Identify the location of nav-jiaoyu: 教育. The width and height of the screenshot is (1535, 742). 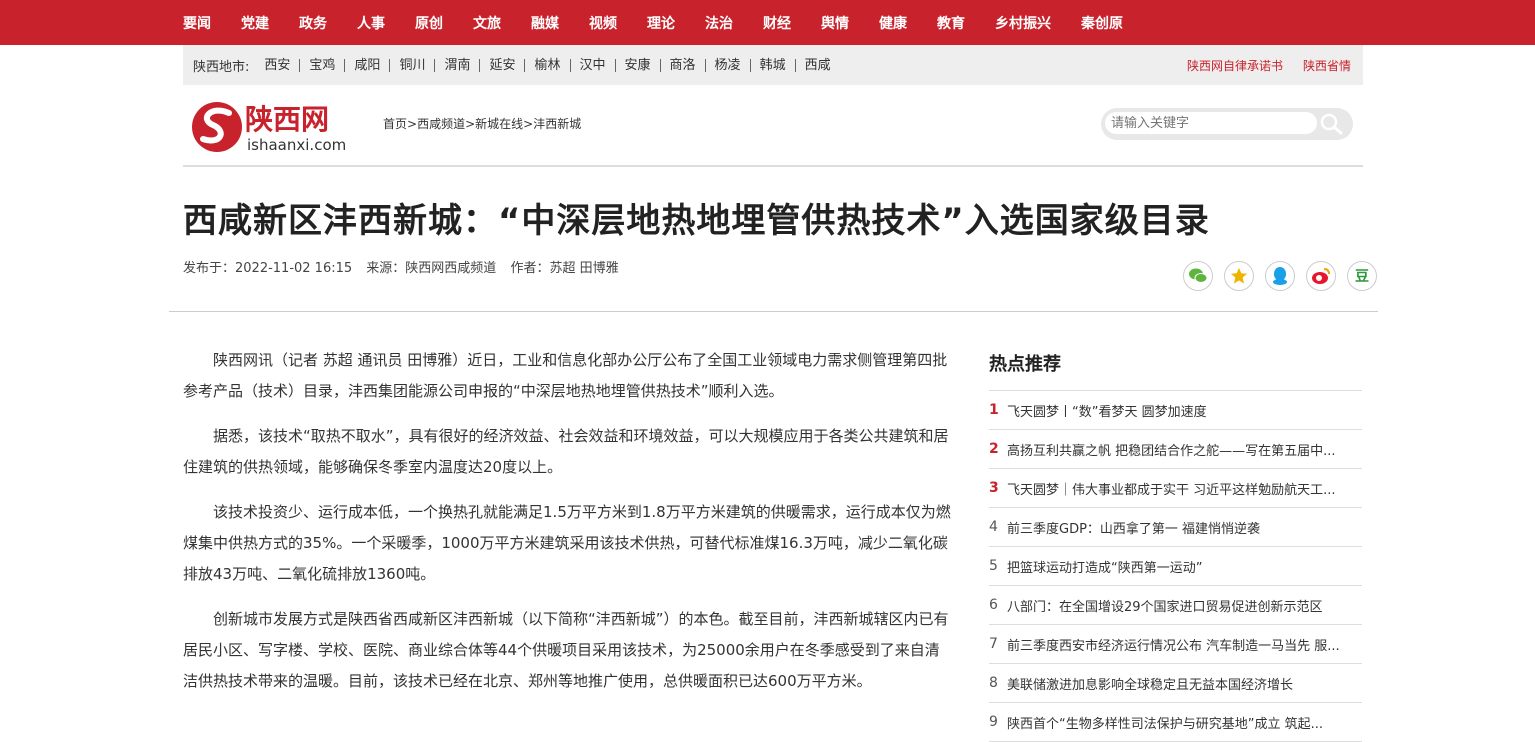
(951, 23).